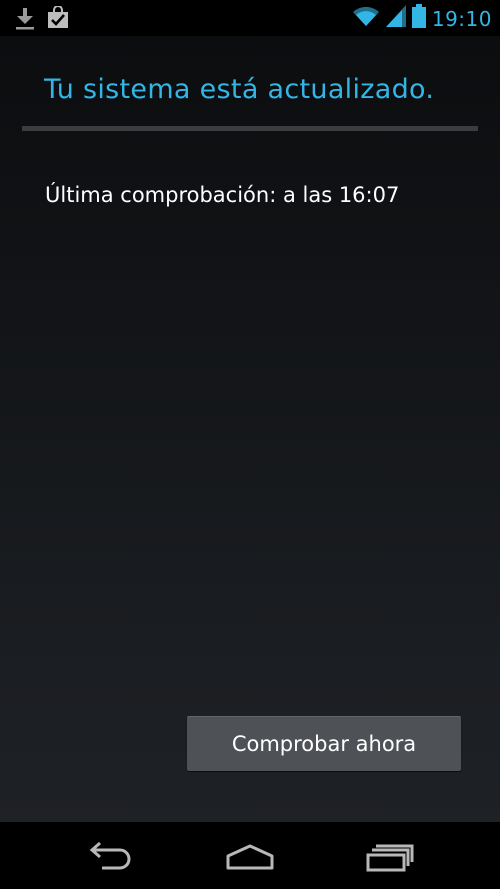 The height and width of the screenshot is (889, 500). What do you see at coordinates (239, 89) in the screenshot?
I see `page-title: Tu sistema está actualizado.` at bounding box center [239, 89].